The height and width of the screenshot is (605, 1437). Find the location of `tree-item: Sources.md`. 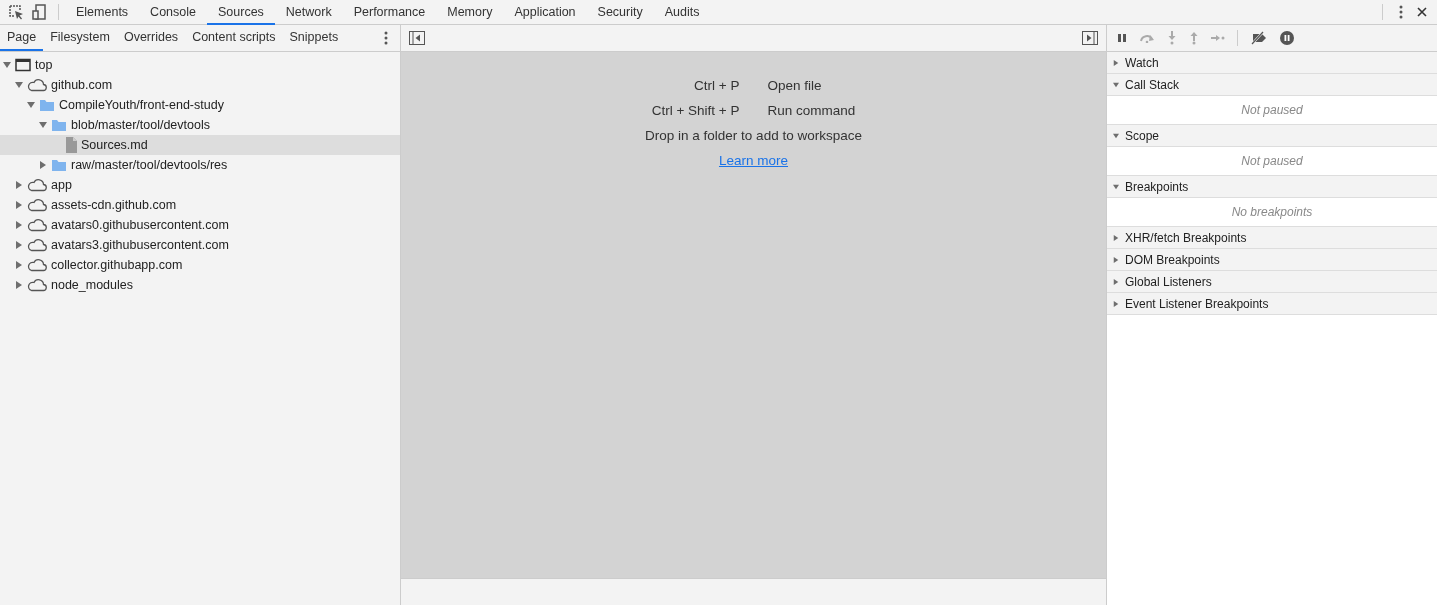

tree-item: Sources.md is located at coordinates (200, 145).